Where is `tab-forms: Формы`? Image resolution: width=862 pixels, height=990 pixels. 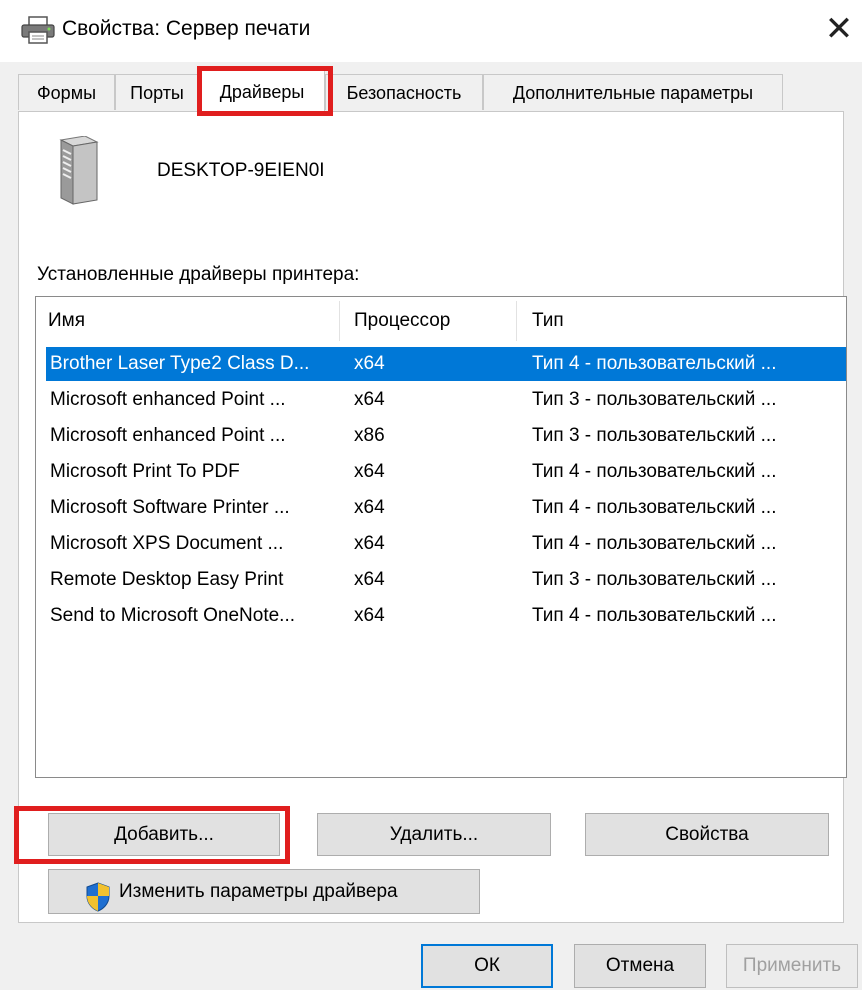 tab-forms: Формы is located at coordinates (66, 92).